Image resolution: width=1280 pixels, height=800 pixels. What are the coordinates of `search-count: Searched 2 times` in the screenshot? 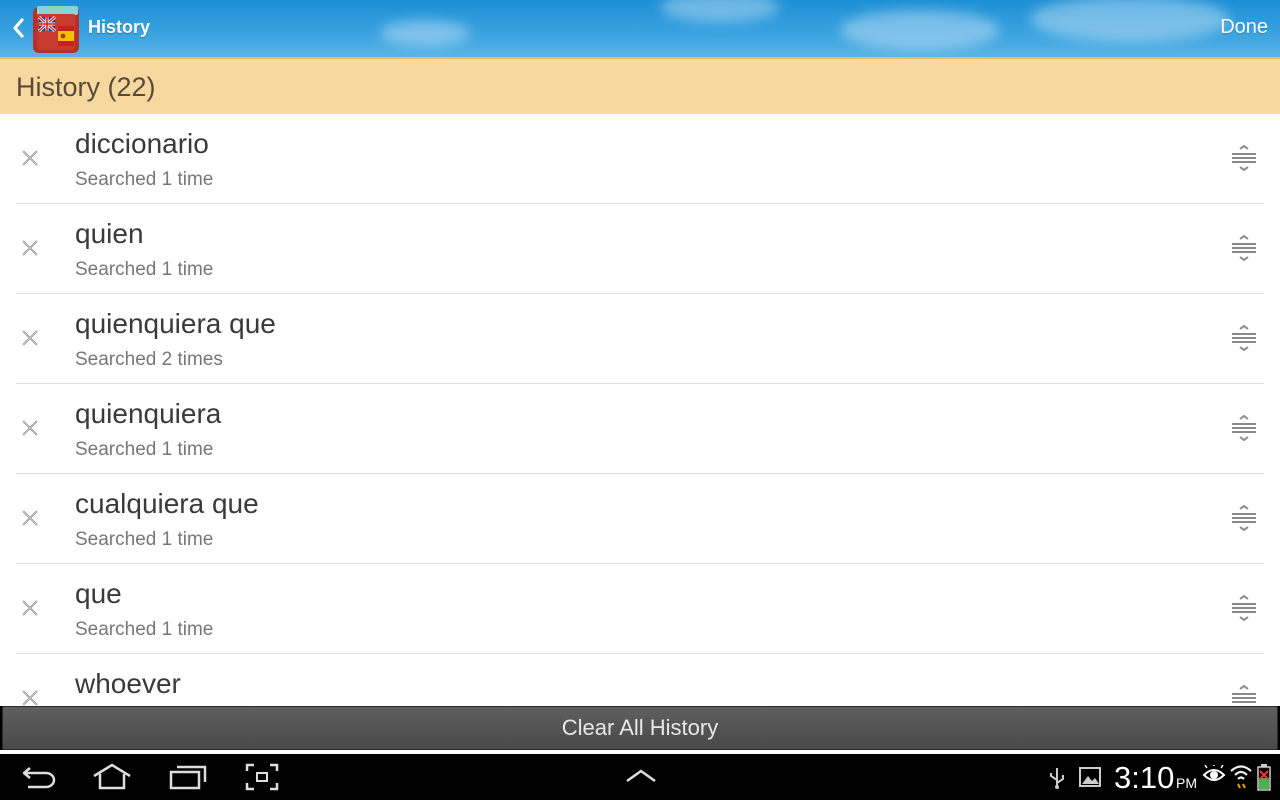 It's located at (149, 359).